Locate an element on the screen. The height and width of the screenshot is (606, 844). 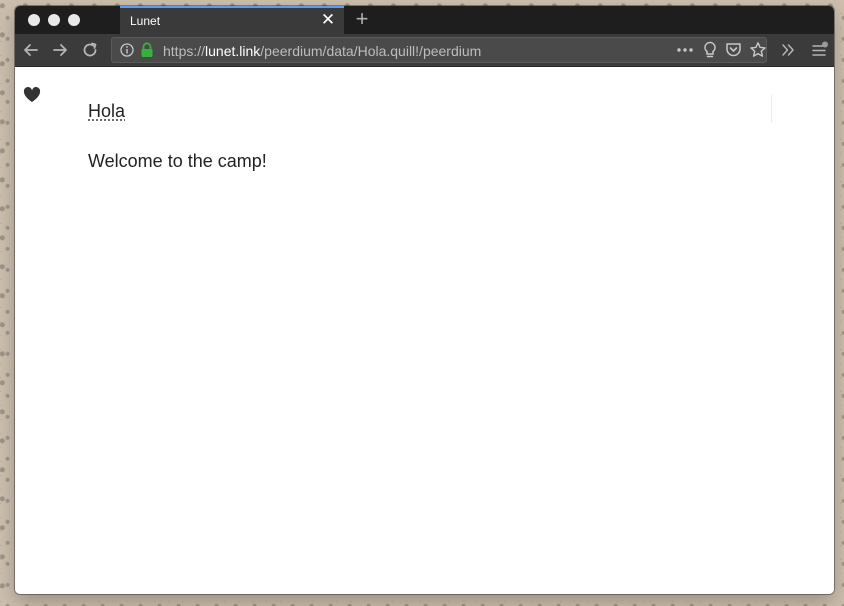
page-actions-icon is located at coordinates (685, 50).